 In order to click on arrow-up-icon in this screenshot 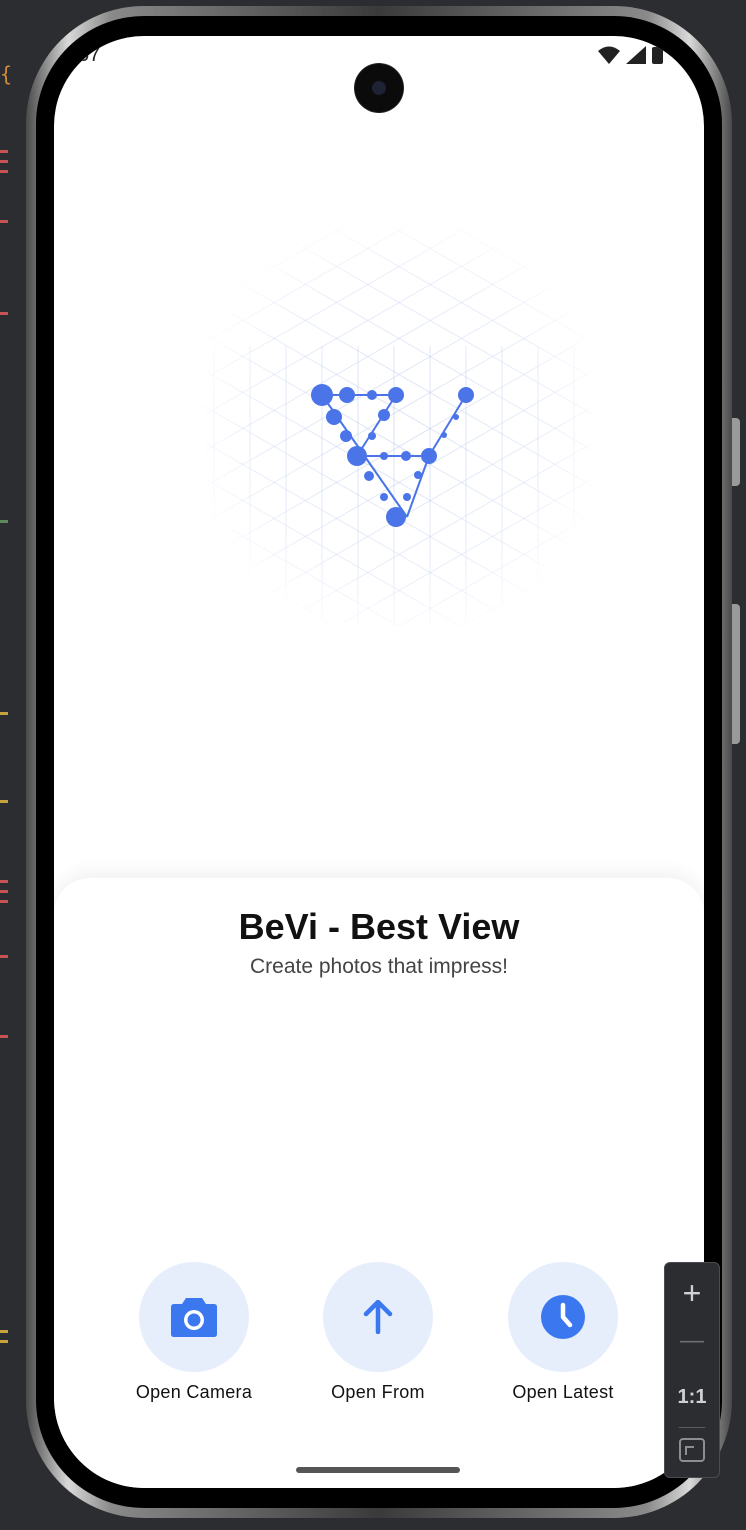, I will do `click(378, 1317)`.